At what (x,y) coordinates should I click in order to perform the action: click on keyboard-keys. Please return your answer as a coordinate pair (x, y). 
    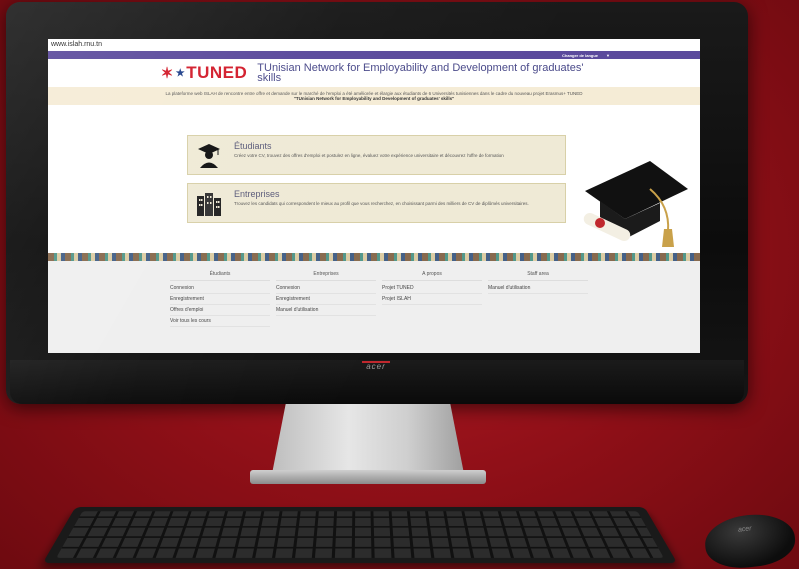
    Looking at the image, I should click on (360, 534).